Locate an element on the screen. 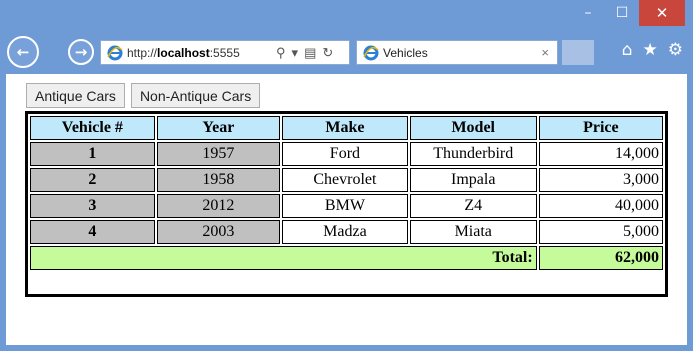 The height and width of the screenshot is (351, 693). favorites-icon: ★ is located at coordinates (650, 50).